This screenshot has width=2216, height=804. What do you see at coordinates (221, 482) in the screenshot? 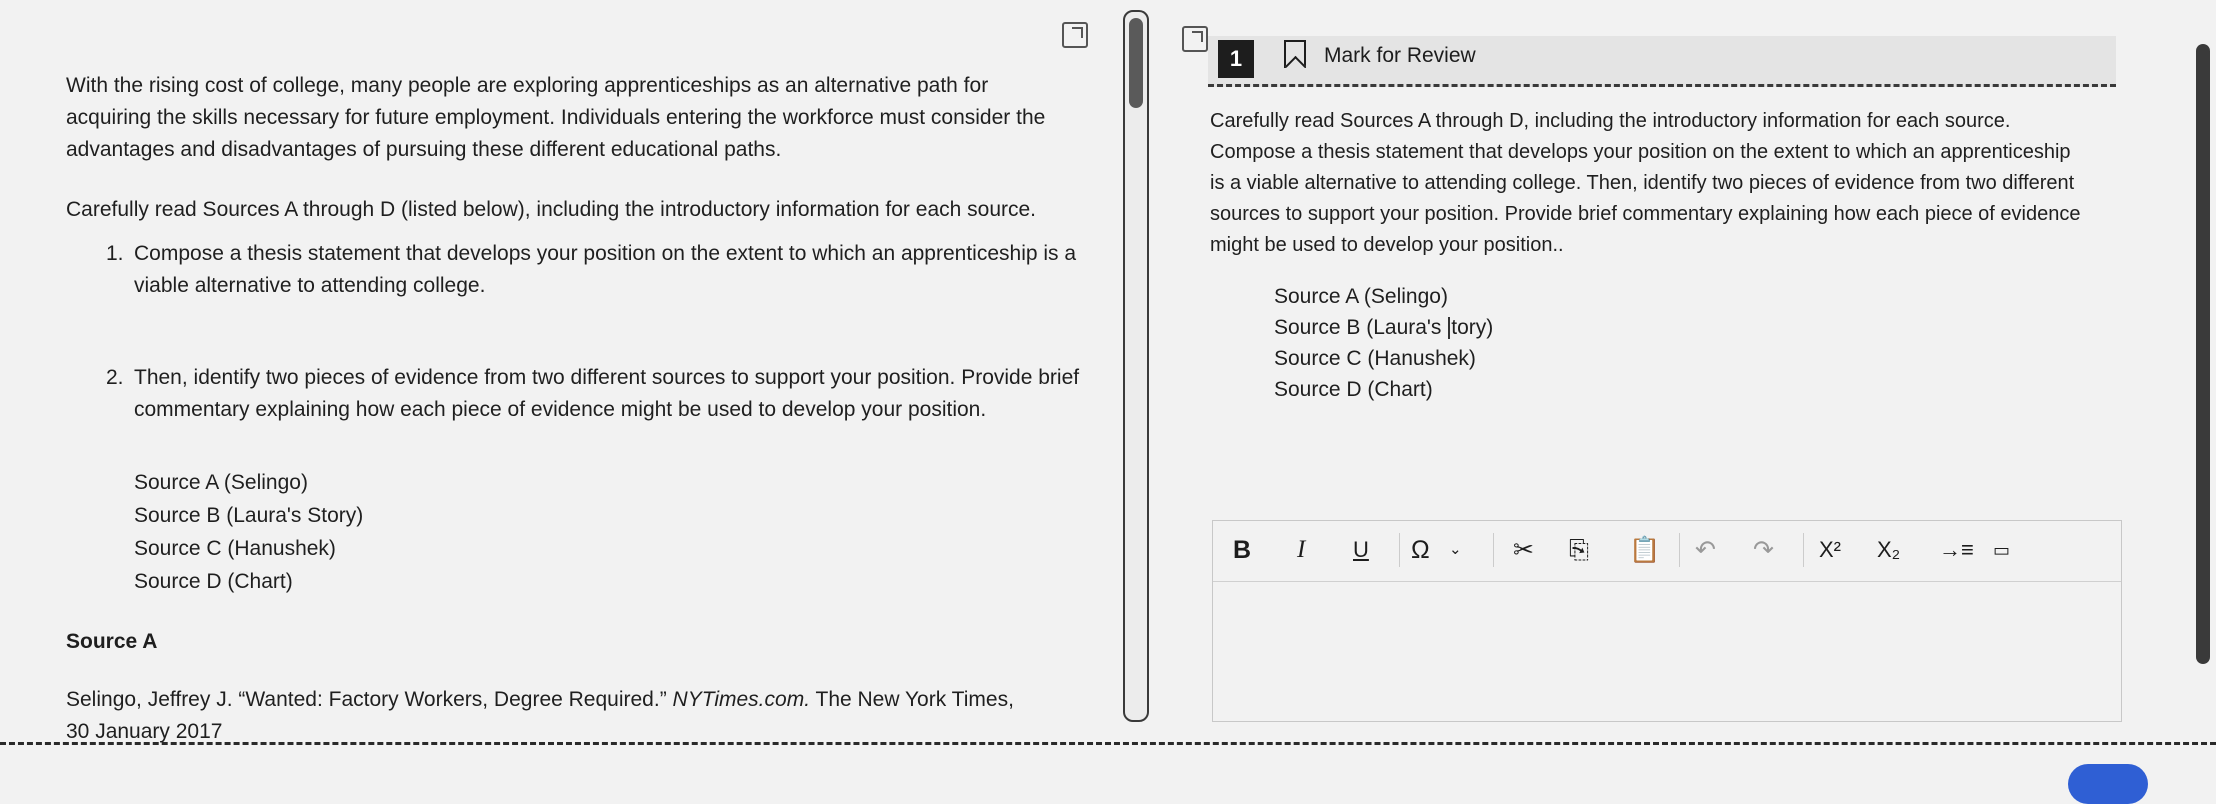
I see `source-item: Source A (Selingo)` at bounding box center [221, 482].